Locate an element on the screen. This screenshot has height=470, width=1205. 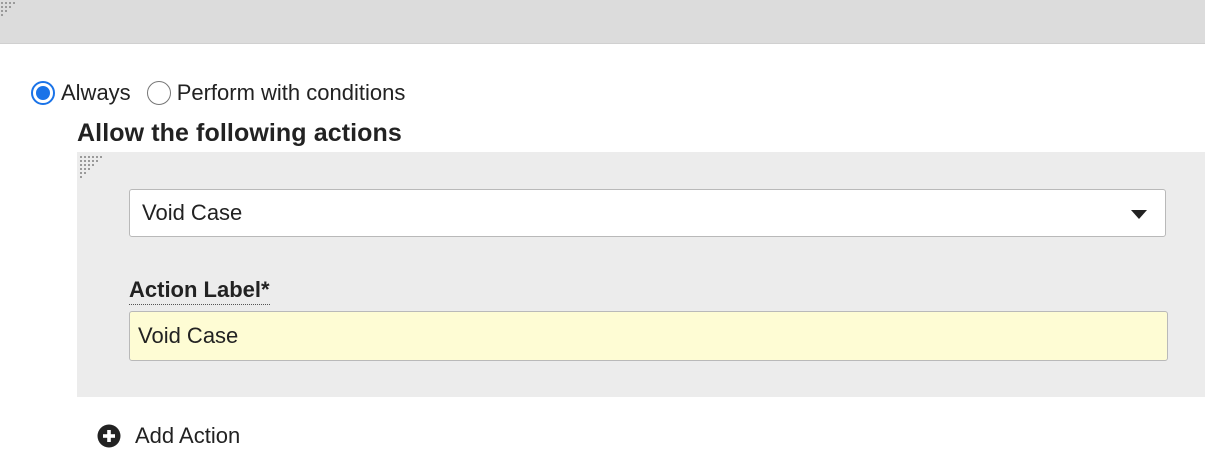
conditions-radio-option: Perform with conditions is located at coordinates (276, 93).